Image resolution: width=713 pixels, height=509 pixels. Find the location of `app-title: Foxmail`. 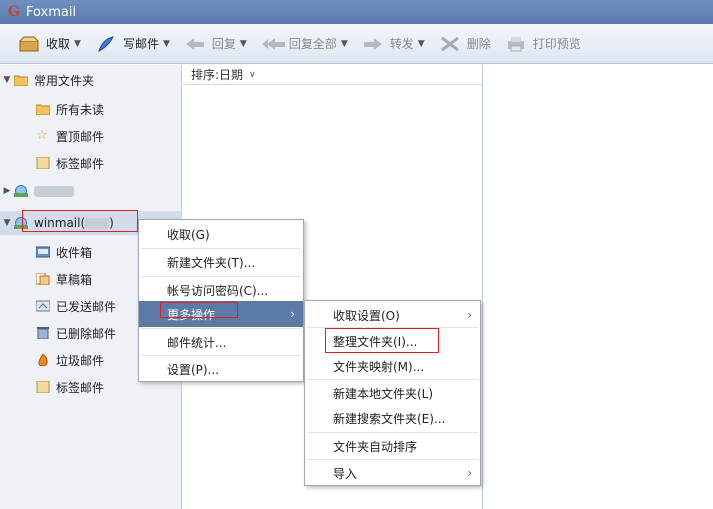

app-title: Foxmail is located at coordinates (51, 12).